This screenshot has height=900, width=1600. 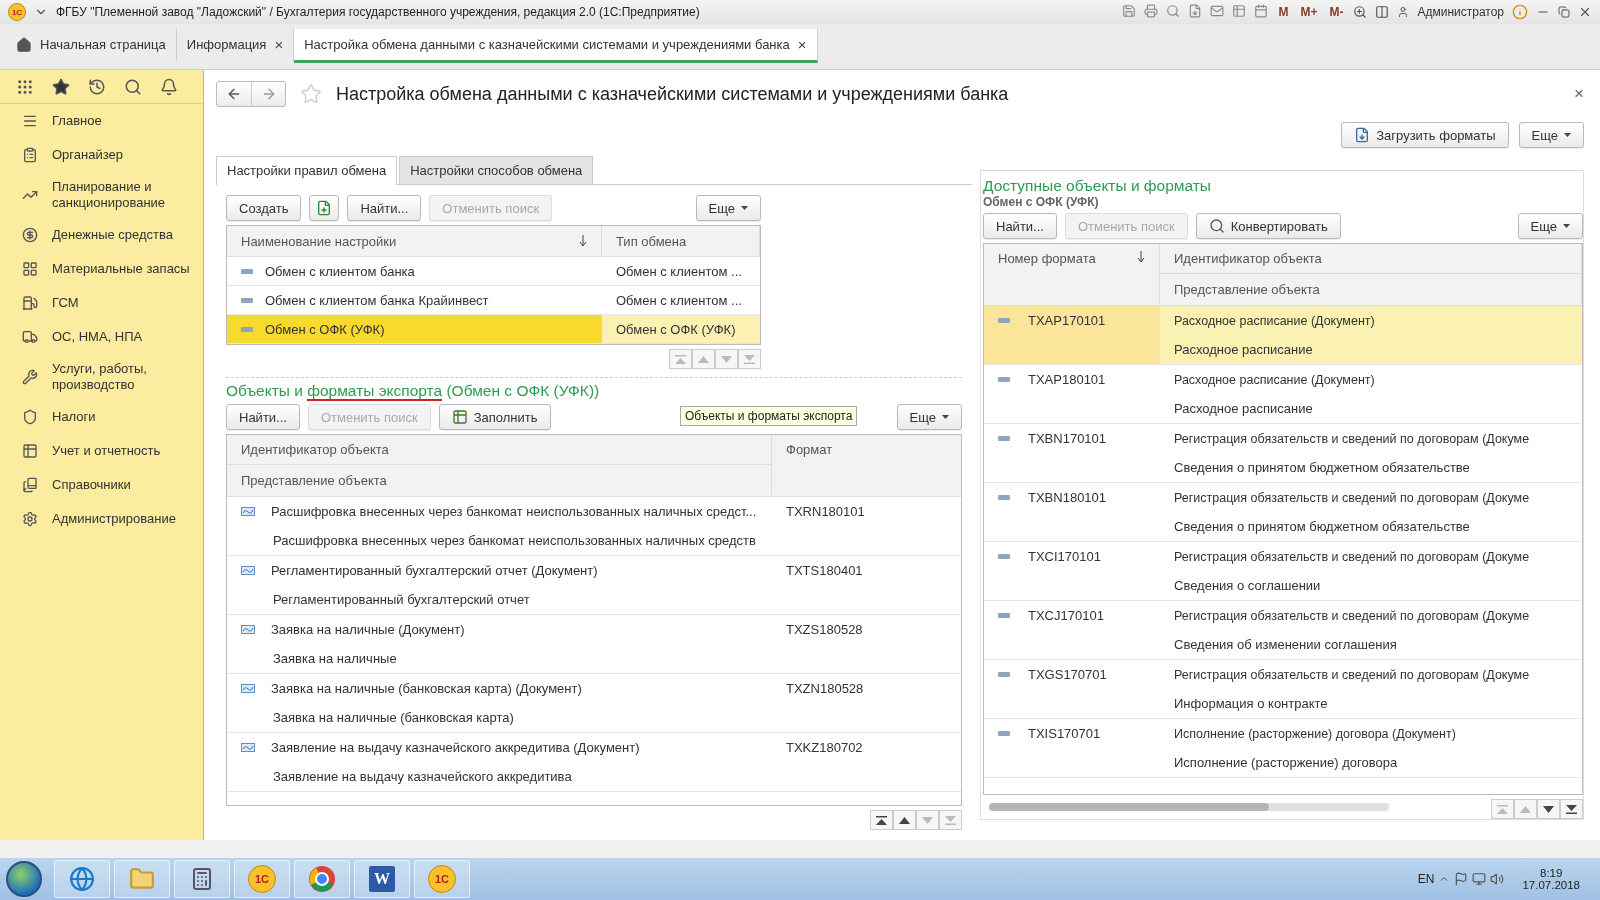 I want to click on volume-icon, so click(x=1497, y=879).